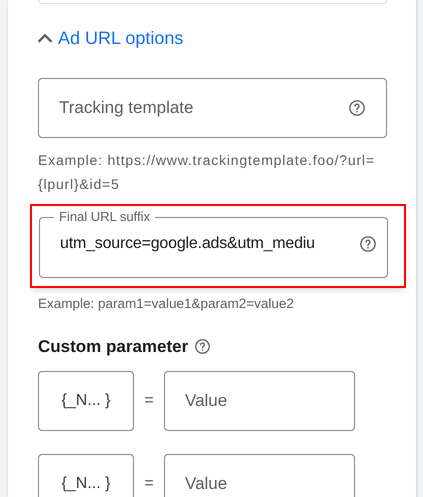  Describe the element at coordinates (207, 172) in the screenshot. I see `hint-text: Example: https://www.trackingtemplate.foo/?url={lpurl}&id=5` at that location.